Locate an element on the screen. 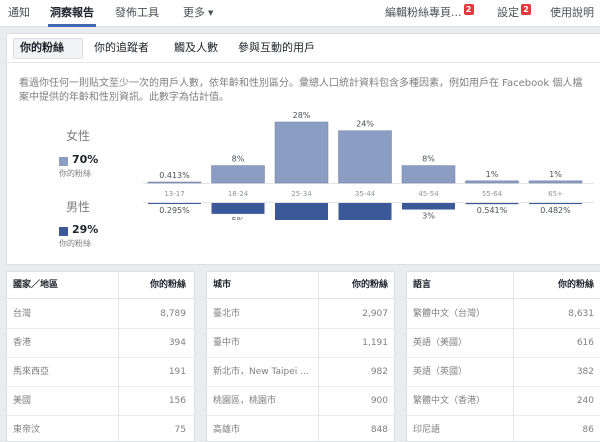  tab-people-reached: 觸及人數 is located at coordinates (196, 48).